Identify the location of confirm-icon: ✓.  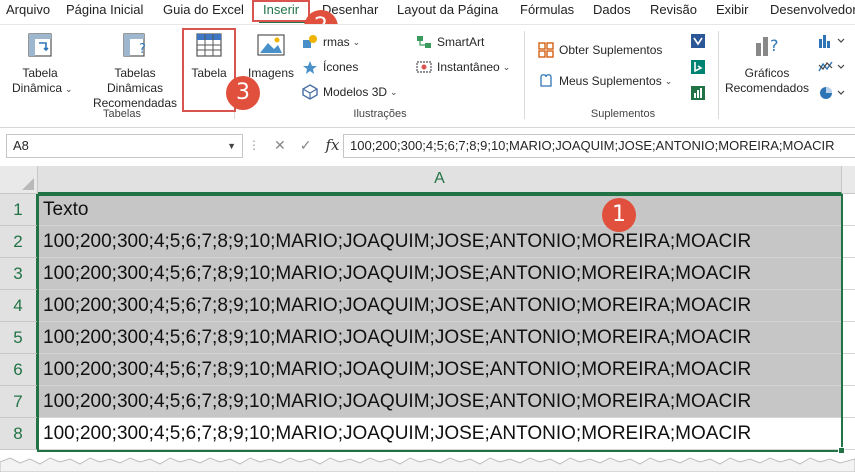
(306, 145).